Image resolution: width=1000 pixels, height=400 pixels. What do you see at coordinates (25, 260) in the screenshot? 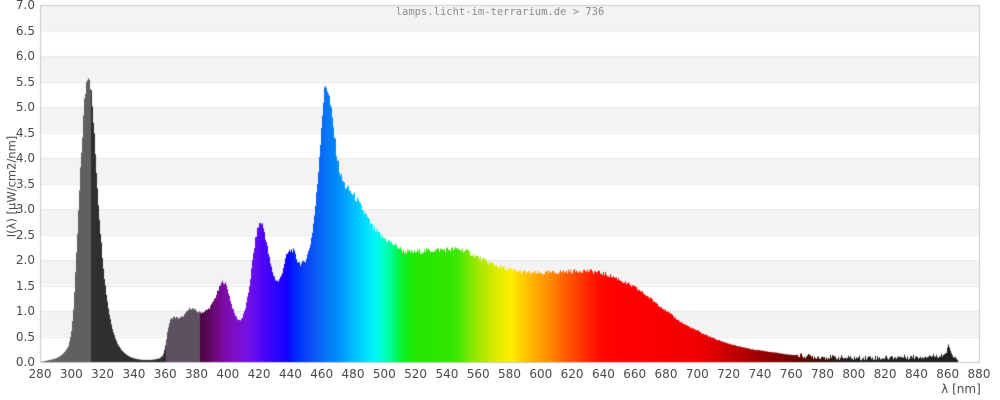
I see `y-tick-label: 2.0` at bounding box center [25, 260].